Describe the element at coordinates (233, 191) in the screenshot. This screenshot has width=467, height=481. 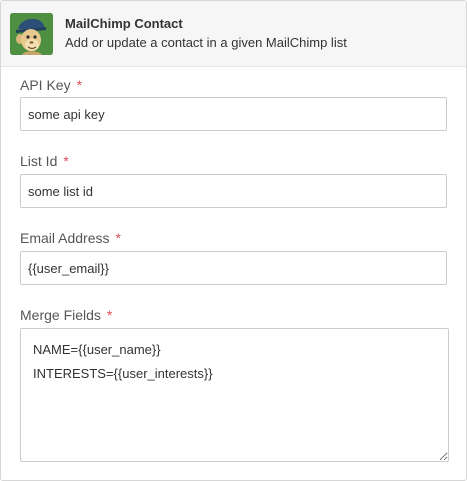
I see `list-id-input` at that location.